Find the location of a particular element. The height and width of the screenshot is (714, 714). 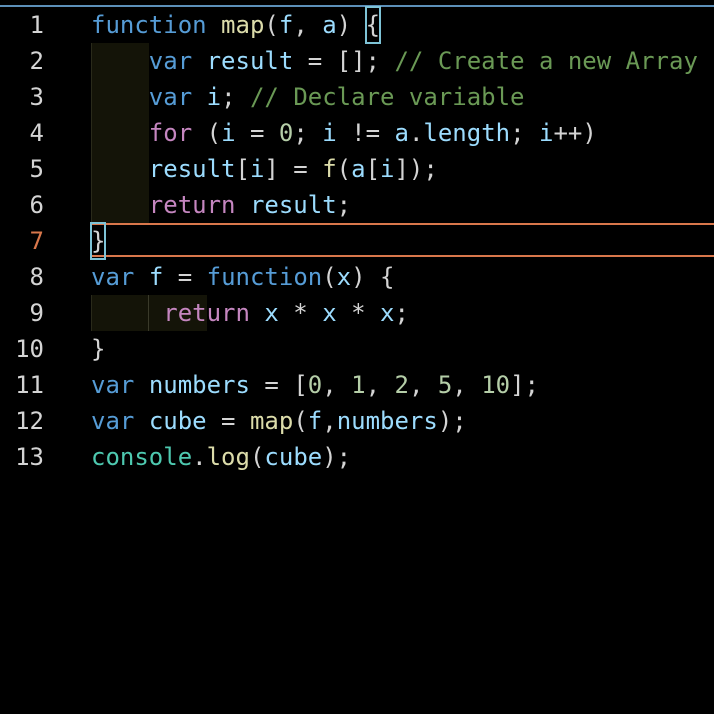

code-text: for (i = 0; i != a.length; i++) is located at coordinates (344, 133).